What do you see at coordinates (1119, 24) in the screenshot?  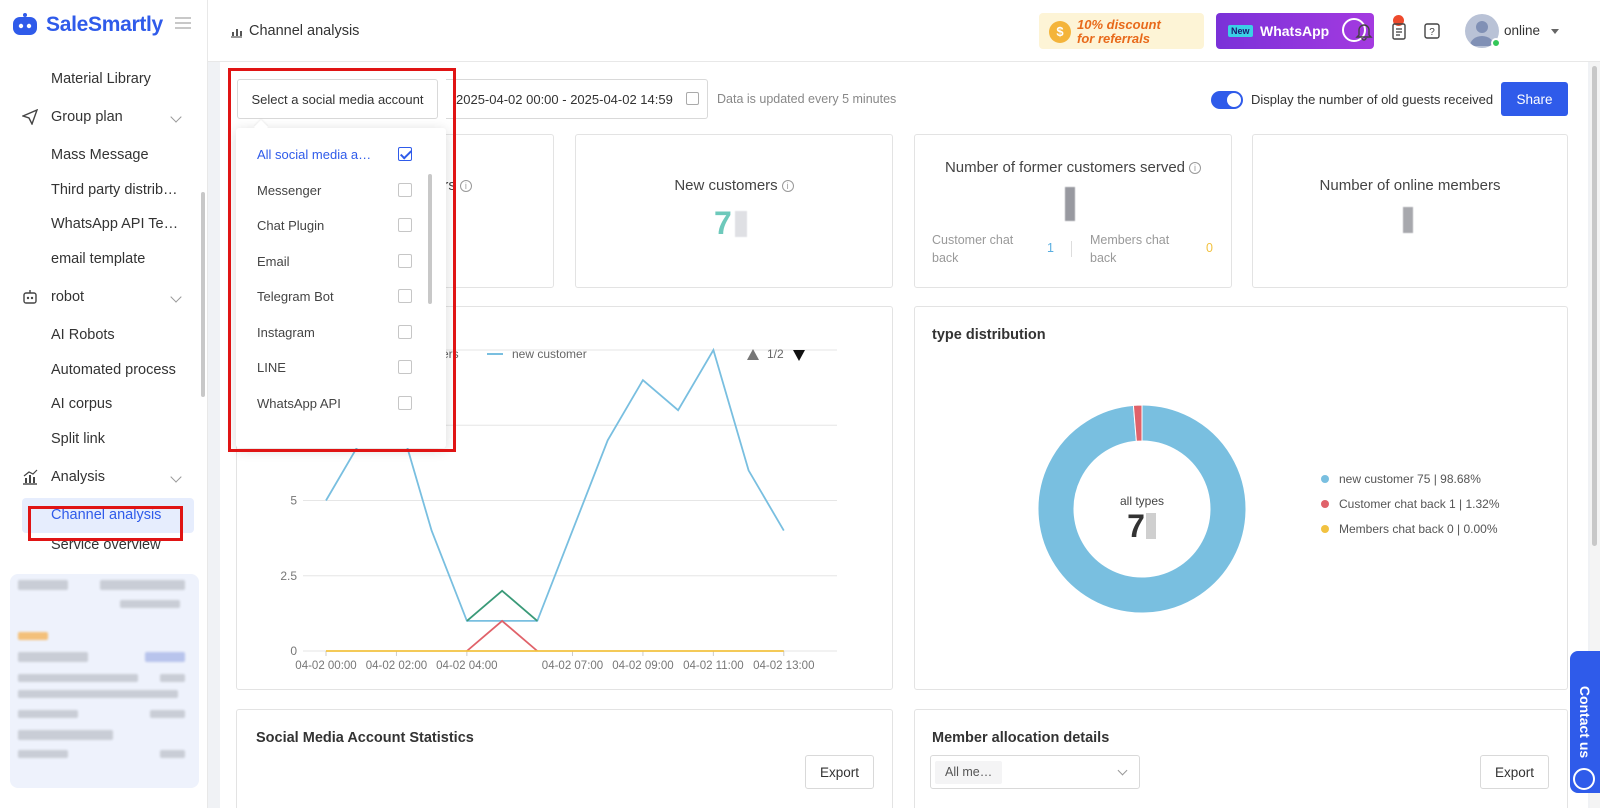 I see `referral-promo-line: 10% discount` at bounding box center [1119, 24].